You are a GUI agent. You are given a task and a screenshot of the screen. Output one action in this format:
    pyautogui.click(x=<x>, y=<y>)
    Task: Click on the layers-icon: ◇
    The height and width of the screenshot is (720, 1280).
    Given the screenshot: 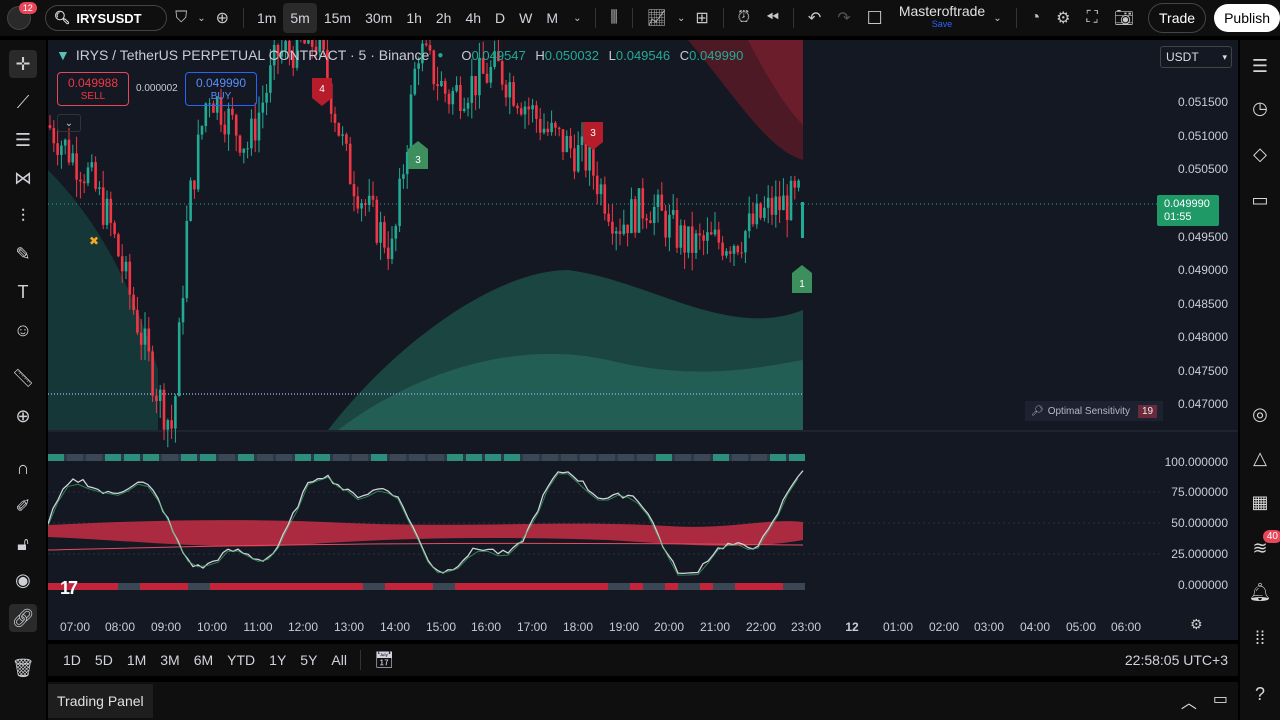 What is the action you would take?
    pyautogui.click(x=1260, y=154)
    